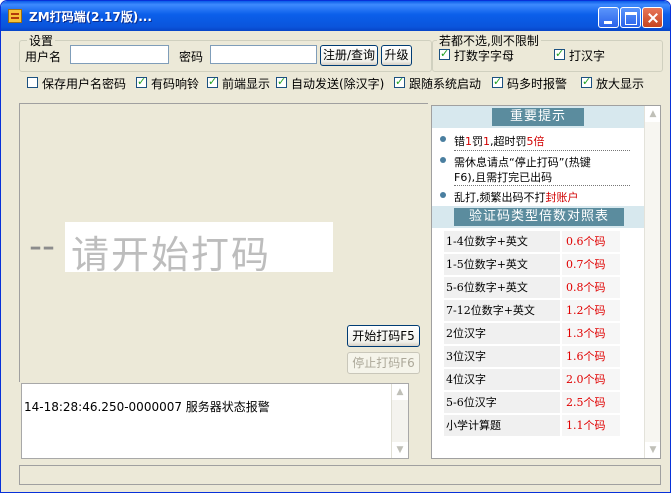  What do you see at coordinates (652, 17) in the screenshot?
I see `close-button` at bounding box center [652, 17].